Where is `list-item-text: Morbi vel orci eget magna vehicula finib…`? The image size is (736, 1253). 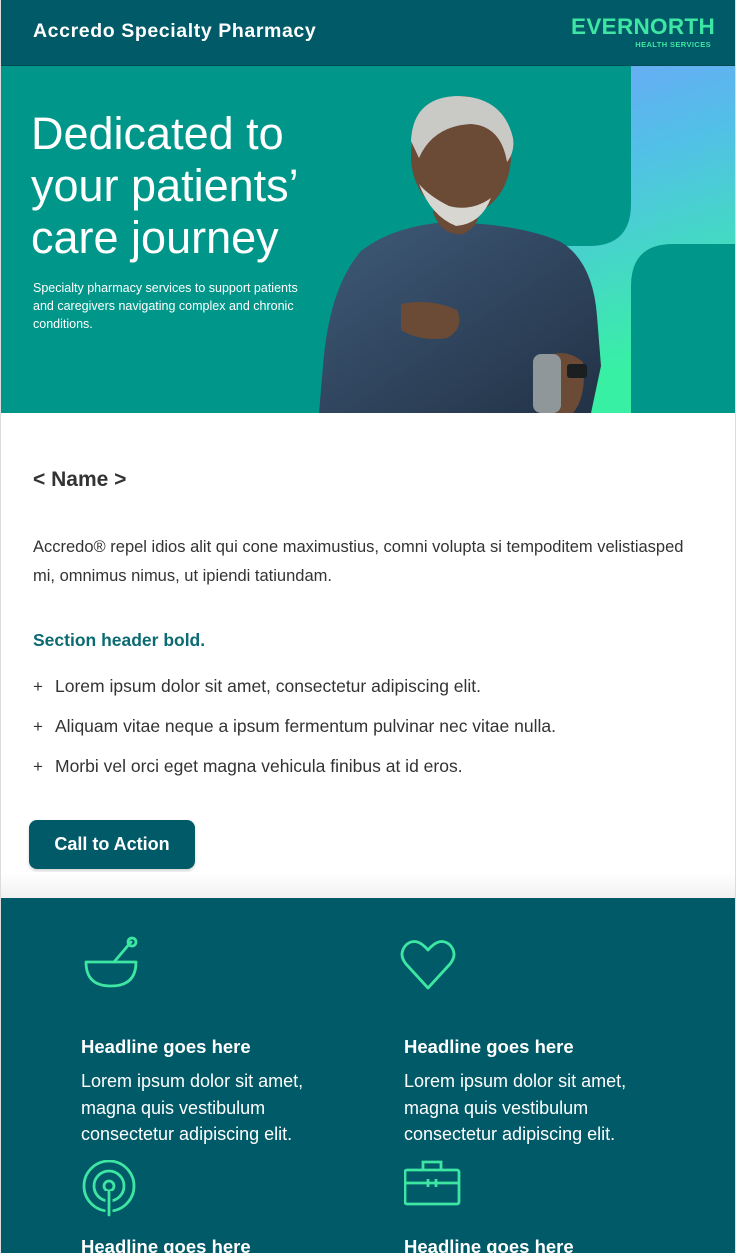 list-item-text: Morbi vel orci eget magna vehicula finib… is located at coordinates (259, 766).